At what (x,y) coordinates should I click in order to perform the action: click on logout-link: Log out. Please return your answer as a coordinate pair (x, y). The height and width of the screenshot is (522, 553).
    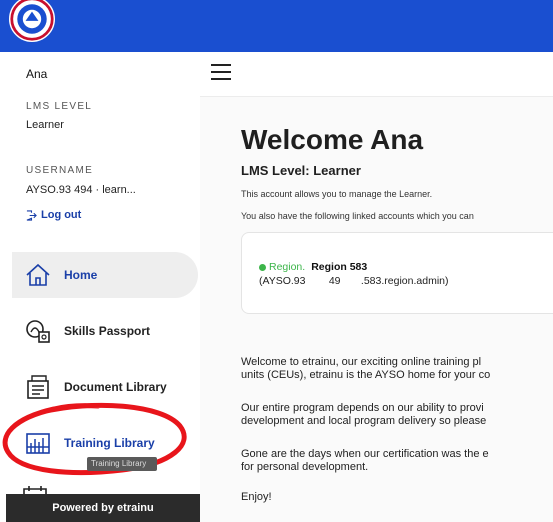
    Looking at the image, I should click on (53, 215).